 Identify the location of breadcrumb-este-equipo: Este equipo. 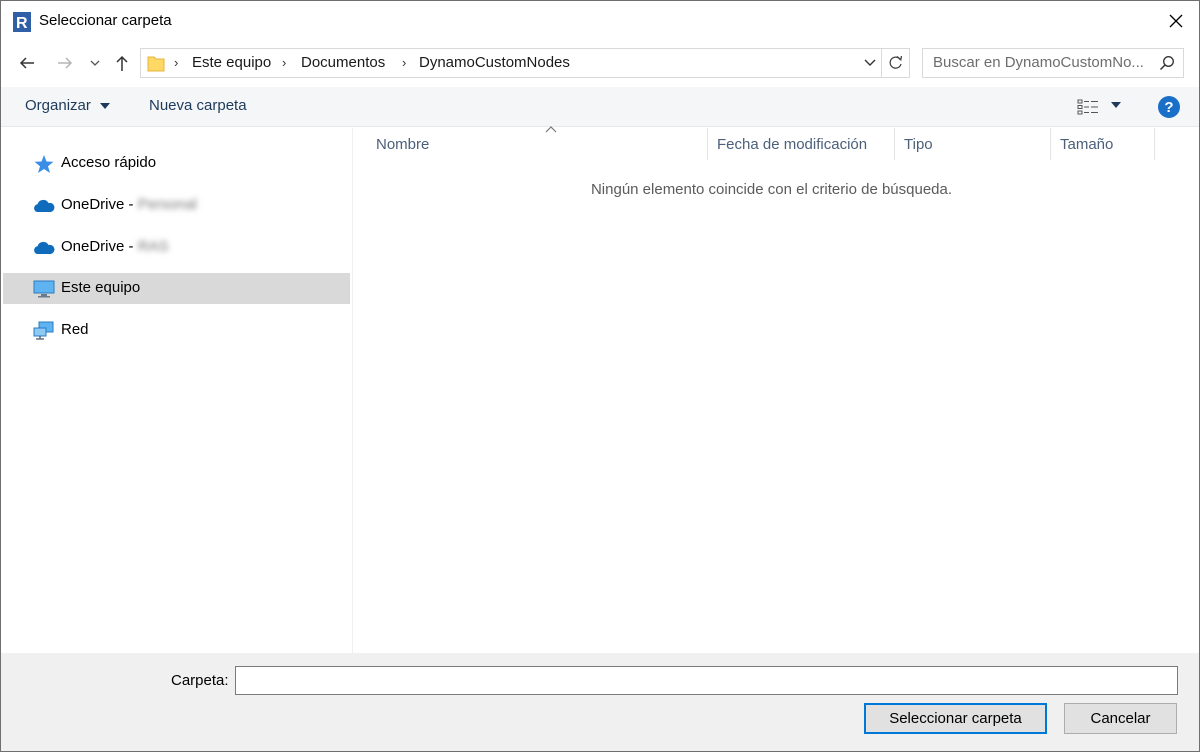
(231, 62).